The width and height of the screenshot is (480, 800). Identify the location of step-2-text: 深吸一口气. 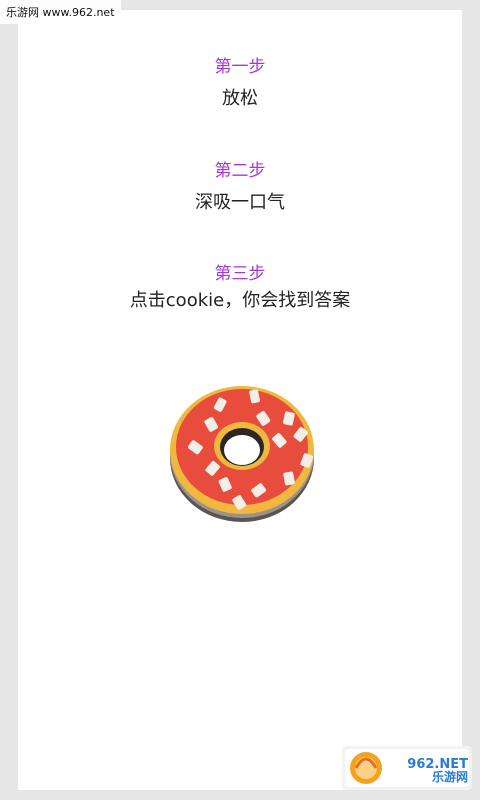
(240, 202).